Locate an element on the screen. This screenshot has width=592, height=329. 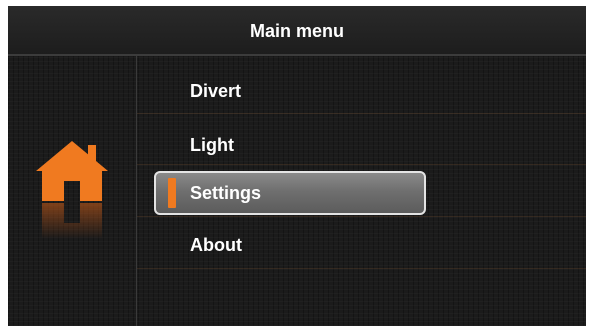
home-icon is located at coordinates (72, 199).